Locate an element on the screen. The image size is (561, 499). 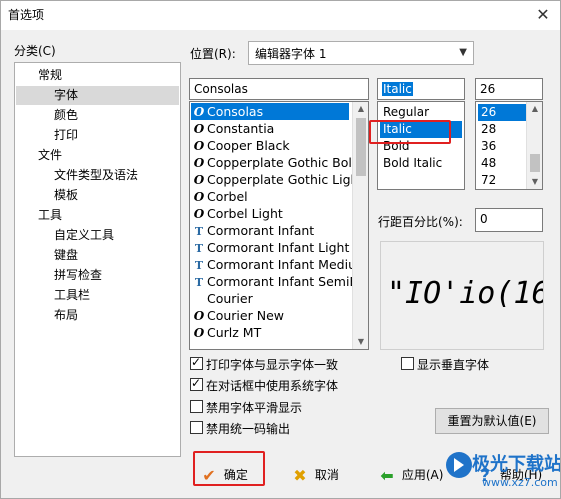
font-list-item: T Cormorant Infant Medium is located at coordinates (279, 264).